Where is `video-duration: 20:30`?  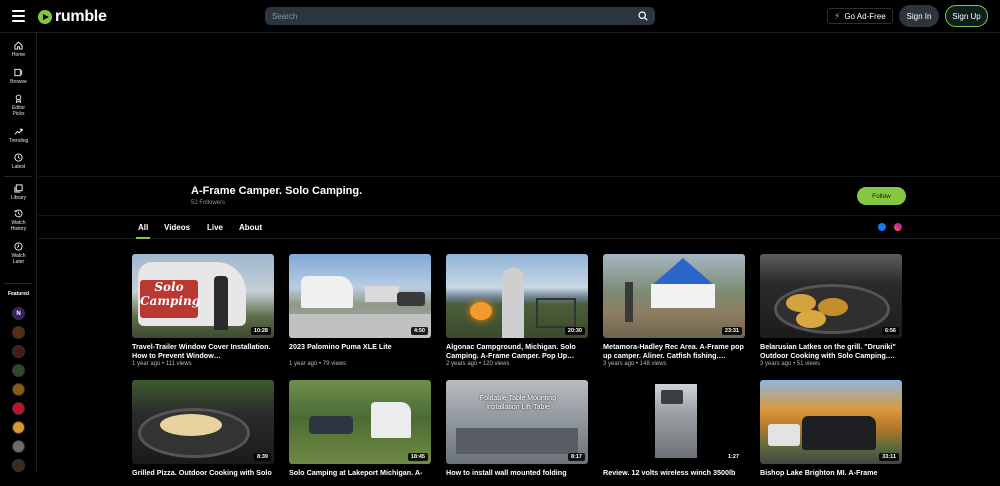 video-duration: 20:30 is located at coordinates (574, 331).